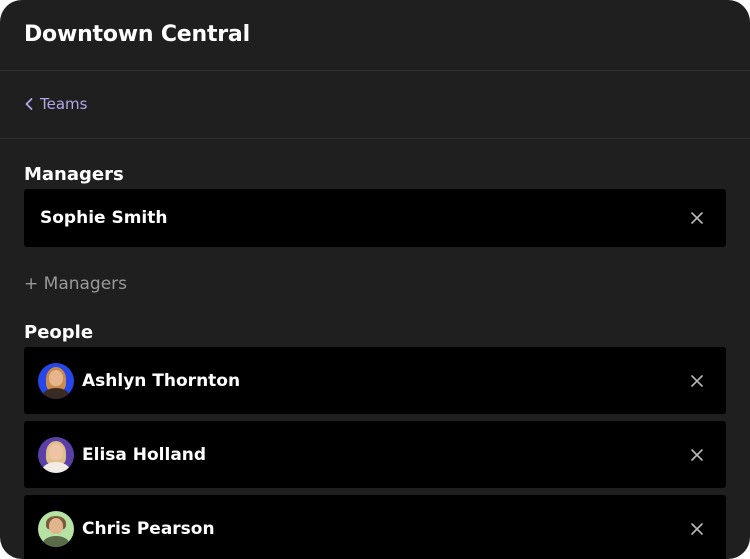 The height and width of the screenshot is (559, 750). I want to click on back-to-teams-link: Teams, so click(55, 104).